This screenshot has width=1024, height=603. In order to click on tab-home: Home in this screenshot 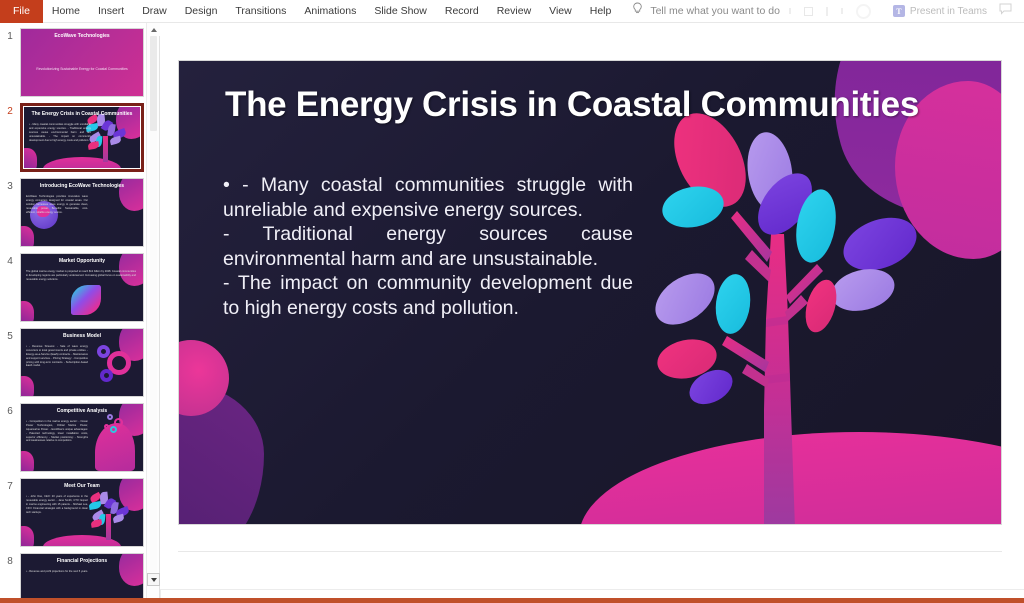, I will do `click(66, 11)`.